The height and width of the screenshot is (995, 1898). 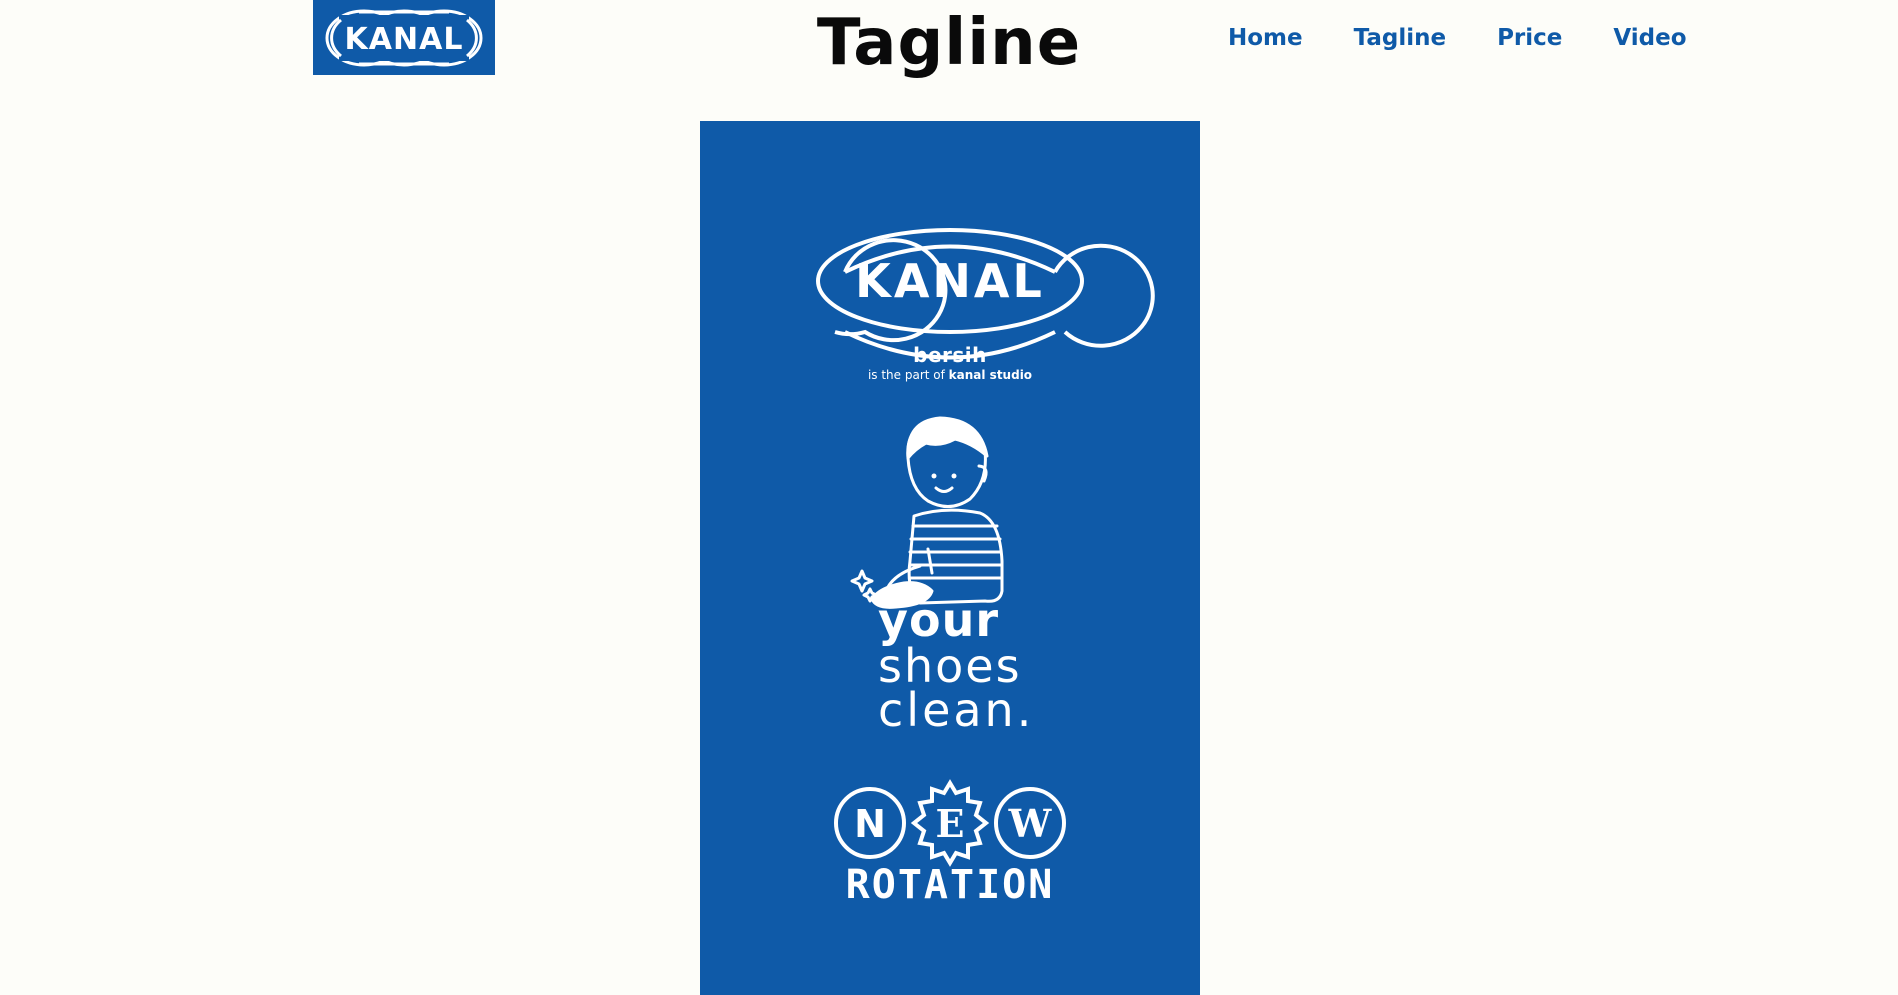 What do you see at coordinates (950, 281) in the screenshot?
I see `poster-brand: KANAL` at bounding box center [950, 281].